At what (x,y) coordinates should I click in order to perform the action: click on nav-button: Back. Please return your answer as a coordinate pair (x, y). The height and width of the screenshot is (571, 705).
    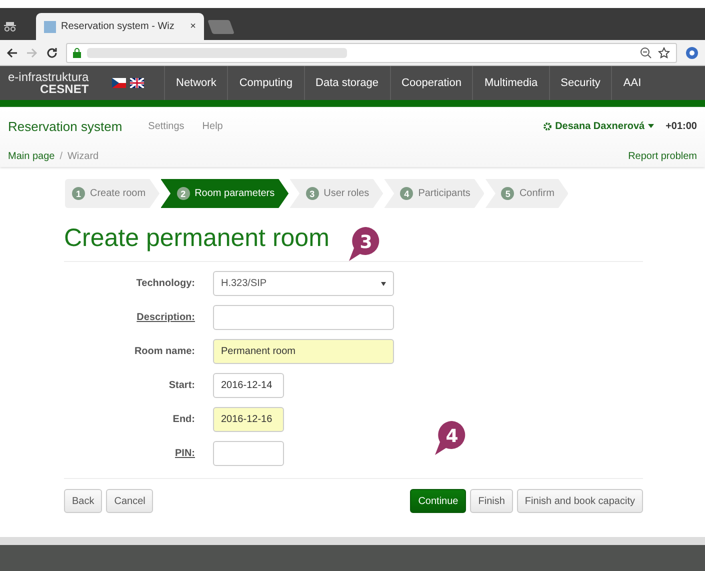
    Looking at the image, I should click on (83, 501).